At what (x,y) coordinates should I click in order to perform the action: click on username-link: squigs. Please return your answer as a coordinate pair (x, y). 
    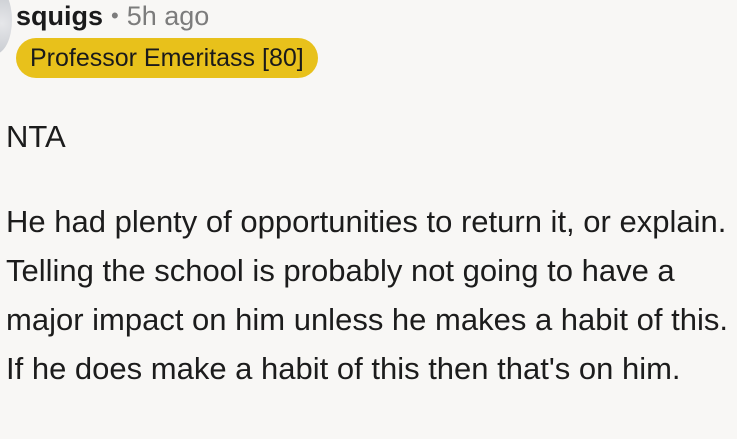
    Looking at the image, I should click on (59, 16).